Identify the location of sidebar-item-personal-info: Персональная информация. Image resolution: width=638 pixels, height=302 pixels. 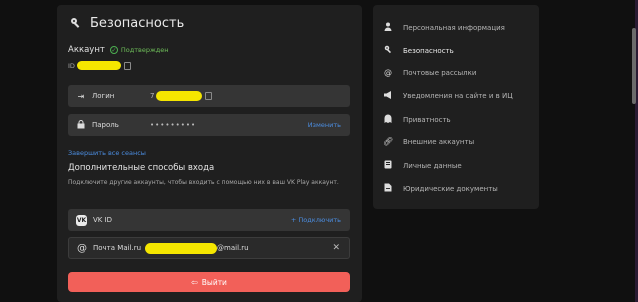
(444, 27).